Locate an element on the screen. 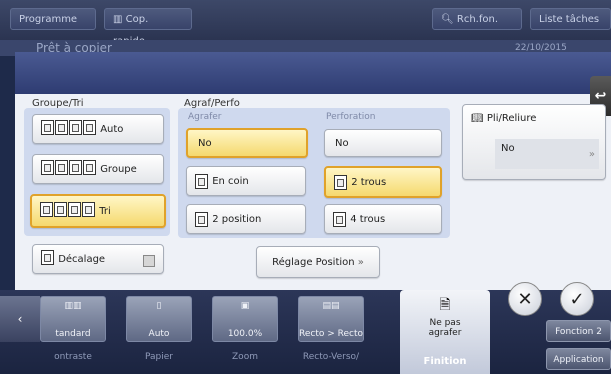 This screenshot has height=374, width=611. panel-header is located at coordinates (313, 73).